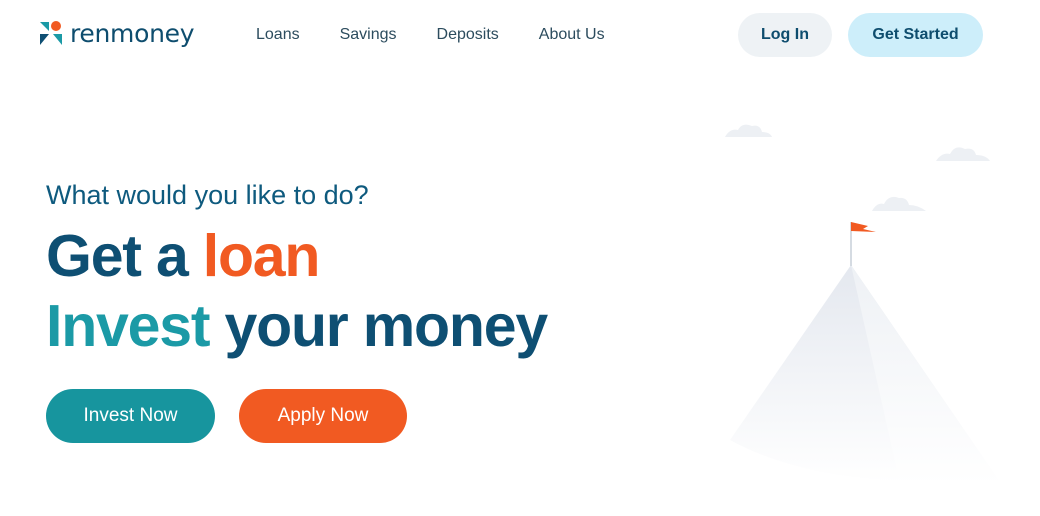  What do you see at coordinates (865, 375) in the screenshot?
I see `mountain-icon` at bounding box center [865, 375].